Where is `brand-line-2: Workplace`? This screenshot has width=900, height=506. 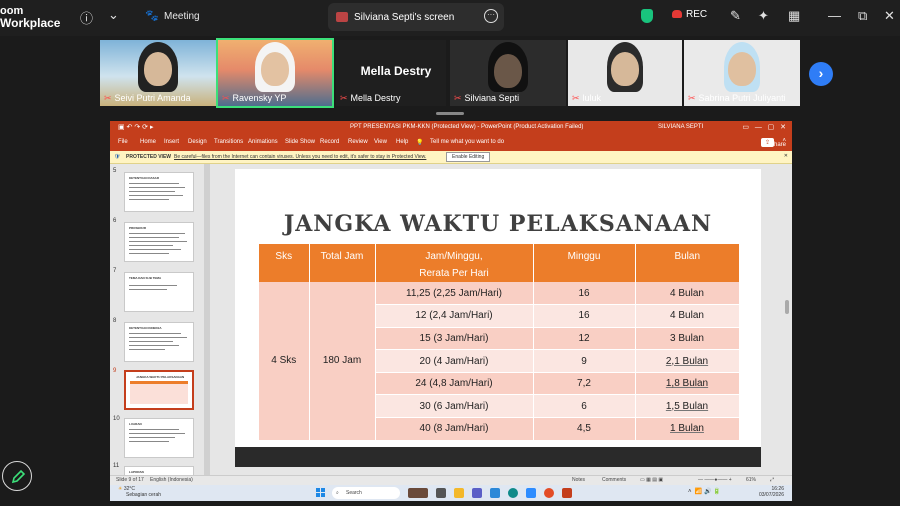 brand-line-2: Workplace is located at coordinates (30, 23).